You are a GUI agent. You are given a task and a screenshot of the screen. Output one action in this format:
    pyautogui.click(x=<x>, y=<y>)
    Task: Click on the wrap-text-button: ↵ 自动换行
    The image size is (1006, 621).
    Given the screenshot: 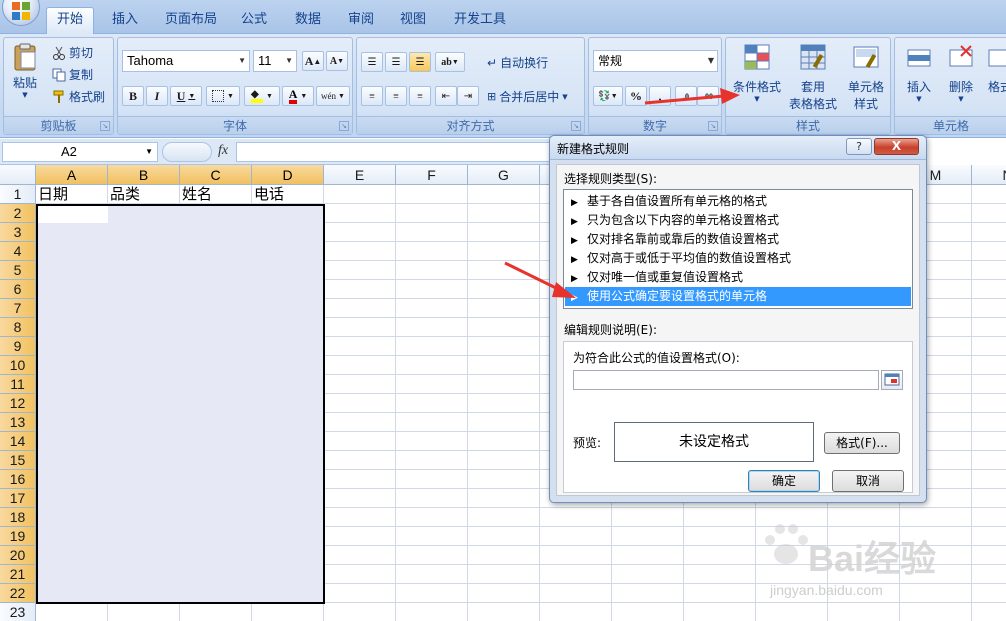 What is the action you would take?
    pyautogui.click(x=517, y=62)
    